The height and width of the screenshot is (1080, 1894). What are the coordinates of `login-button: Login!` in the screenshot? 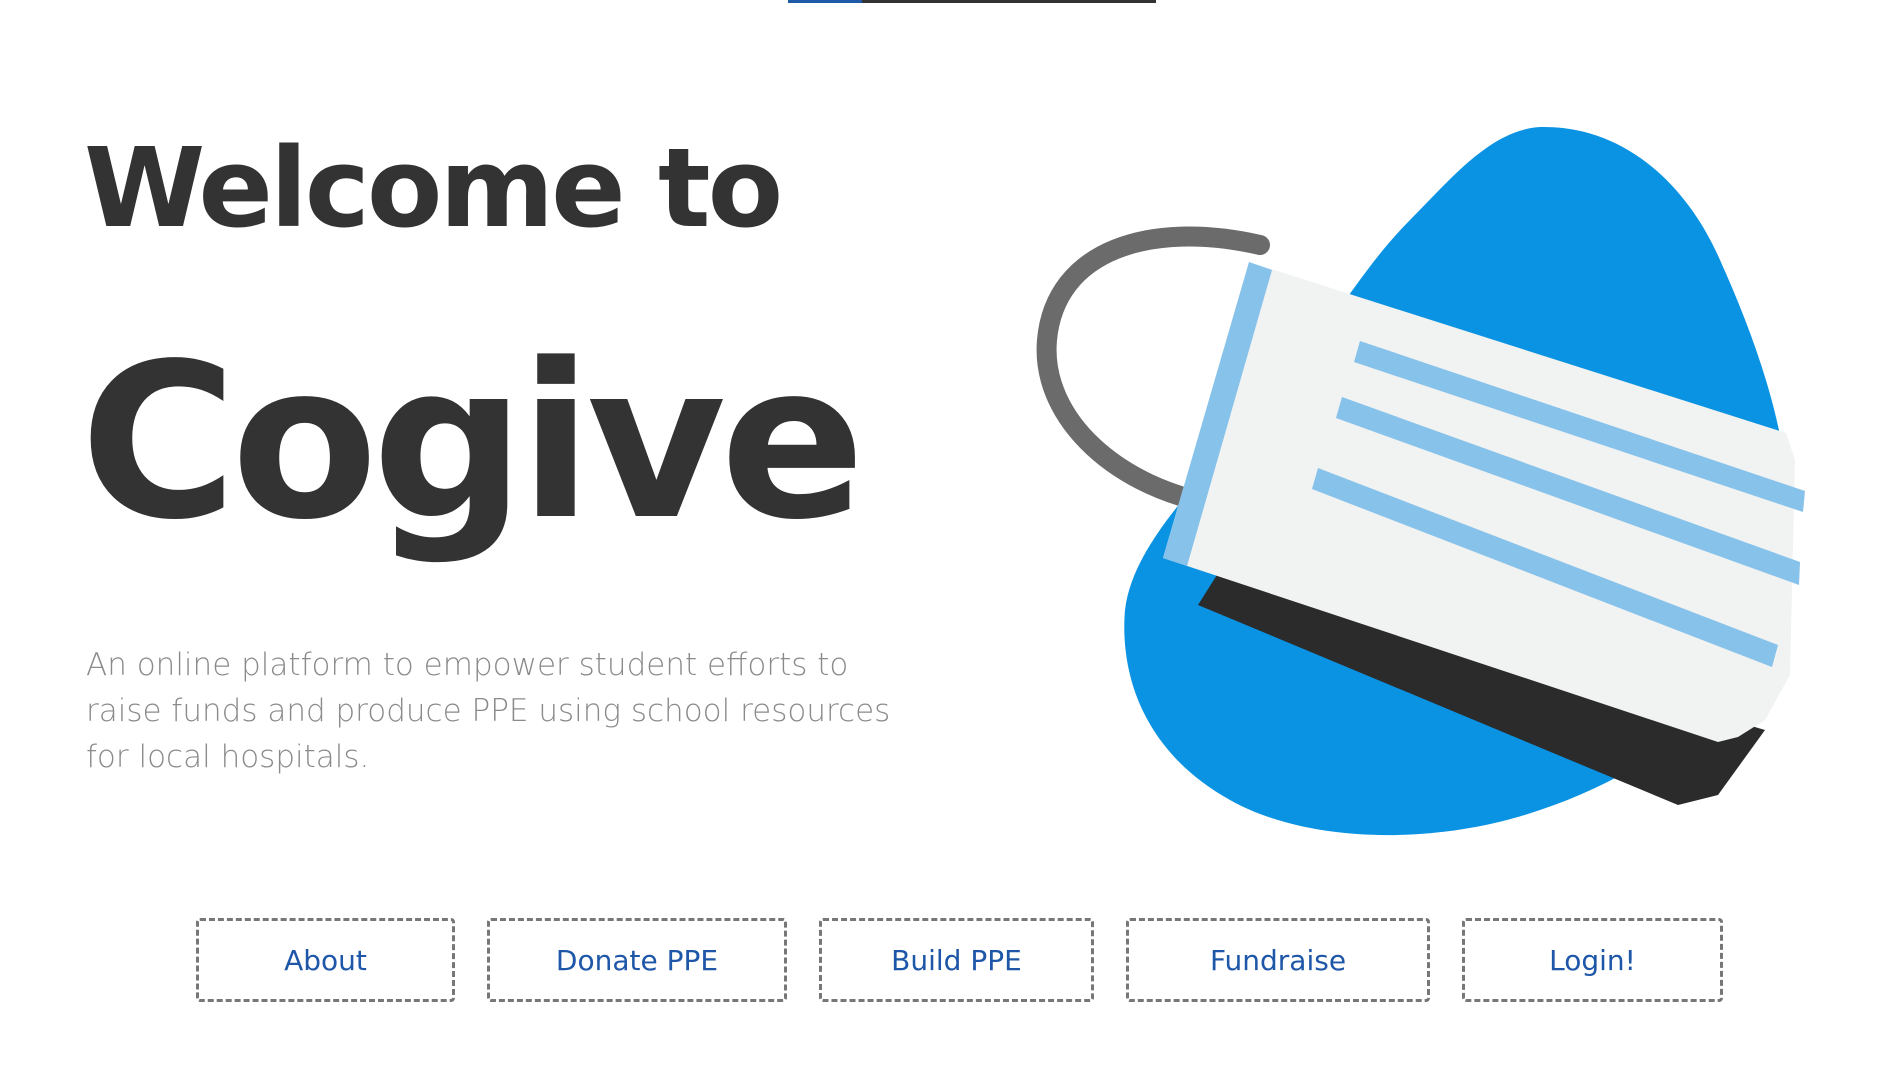 It's located at (1592, 960).